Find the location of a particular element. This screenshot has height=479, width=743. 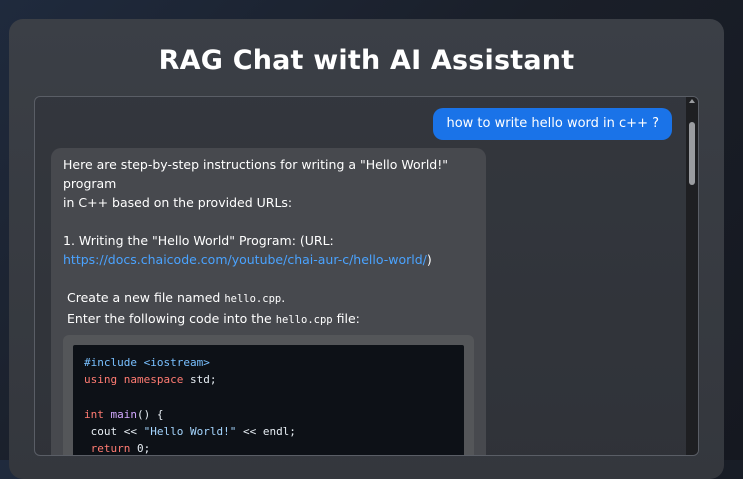

code-token: using namespace is located at coordinates (134, 380).